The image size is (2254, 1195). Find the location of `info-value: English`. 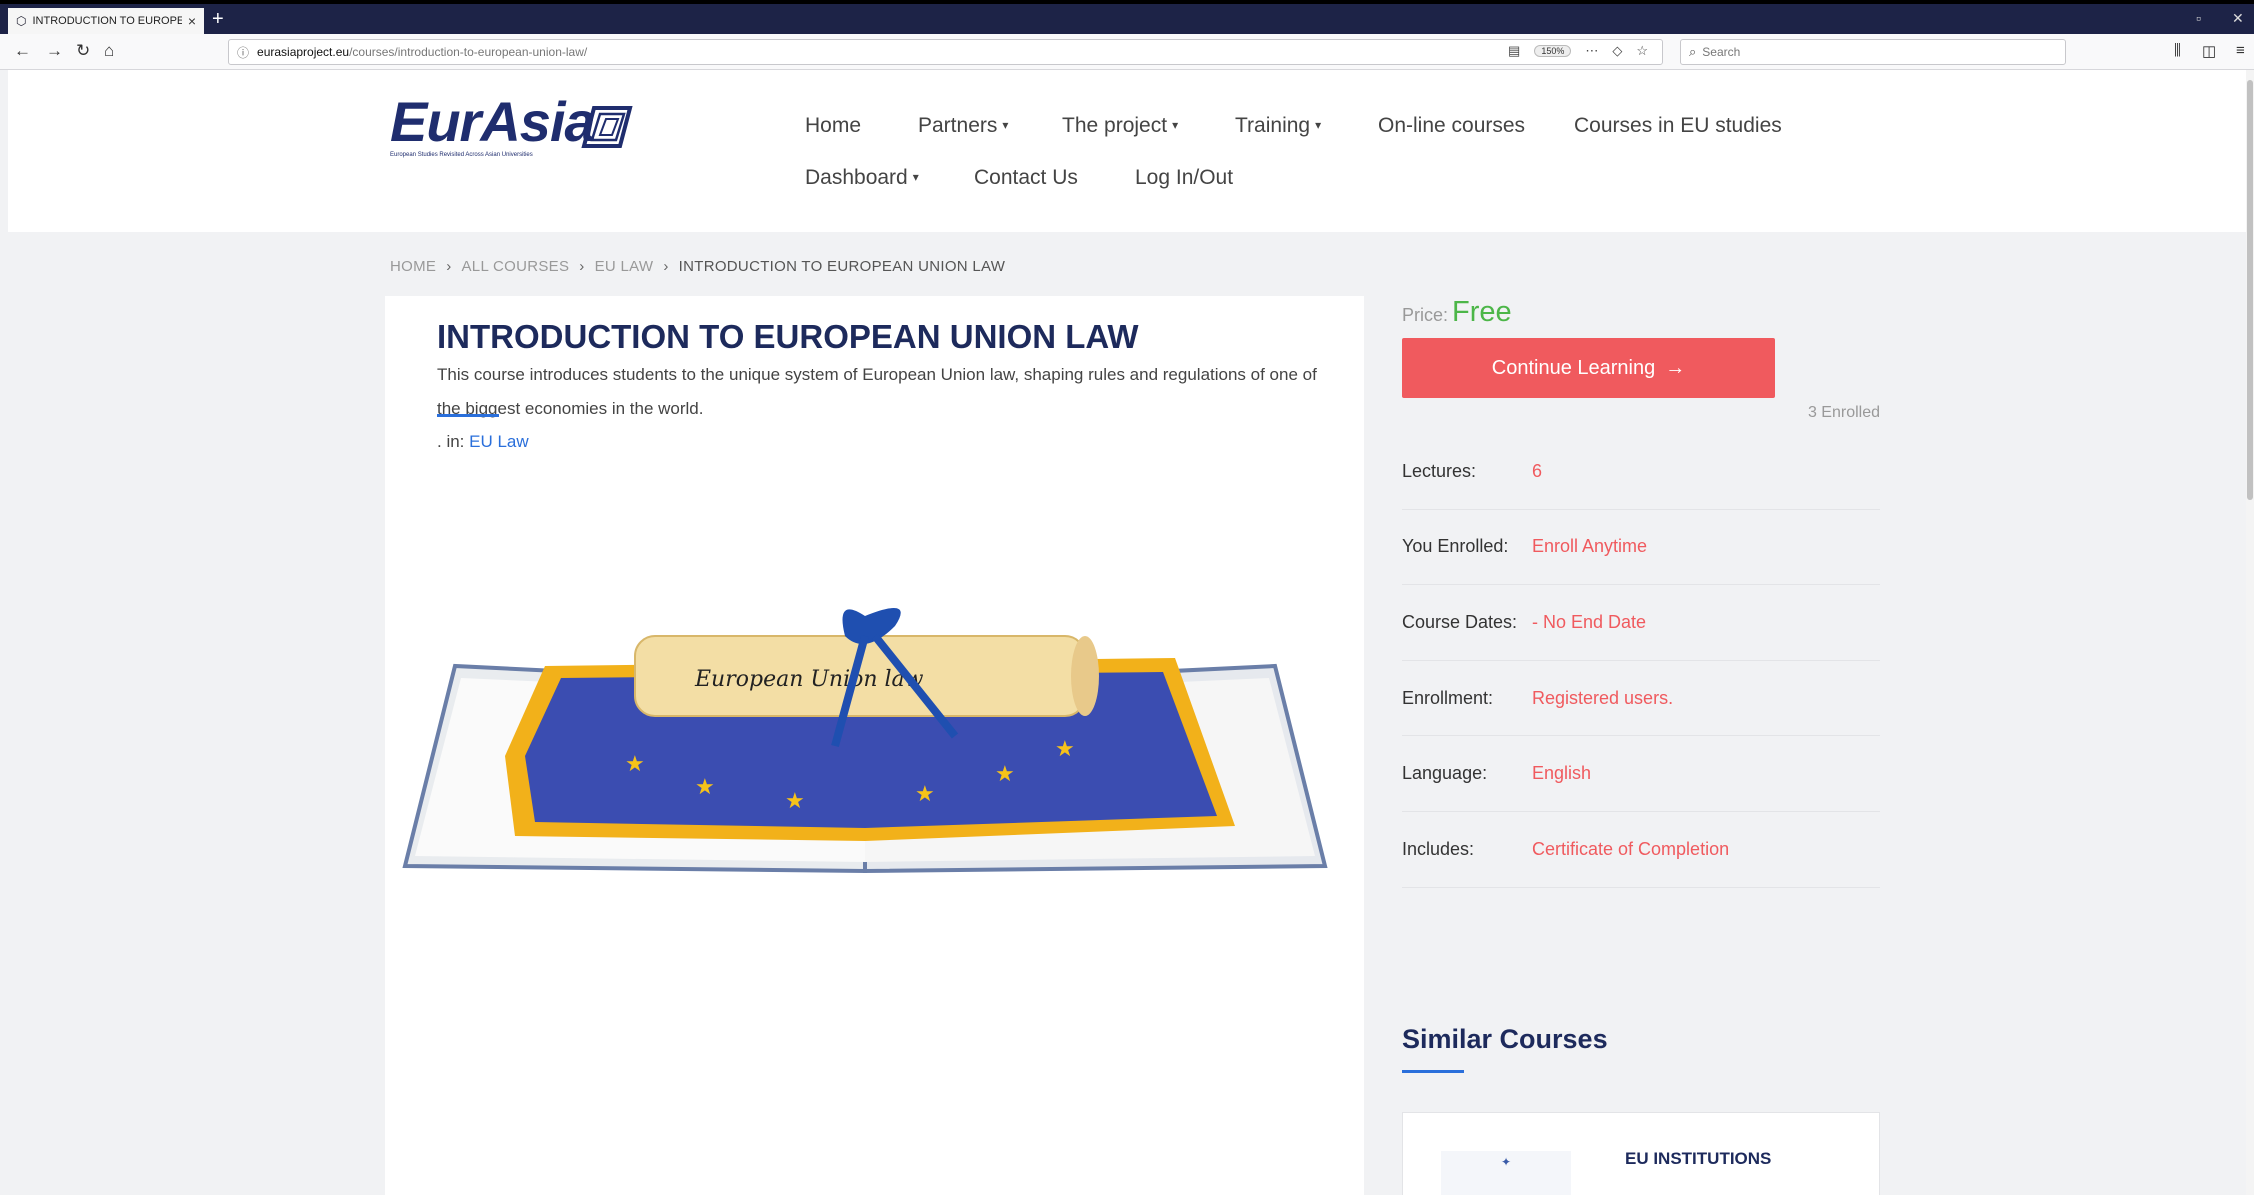

info-value: English is located at coordinates (1562, 773).